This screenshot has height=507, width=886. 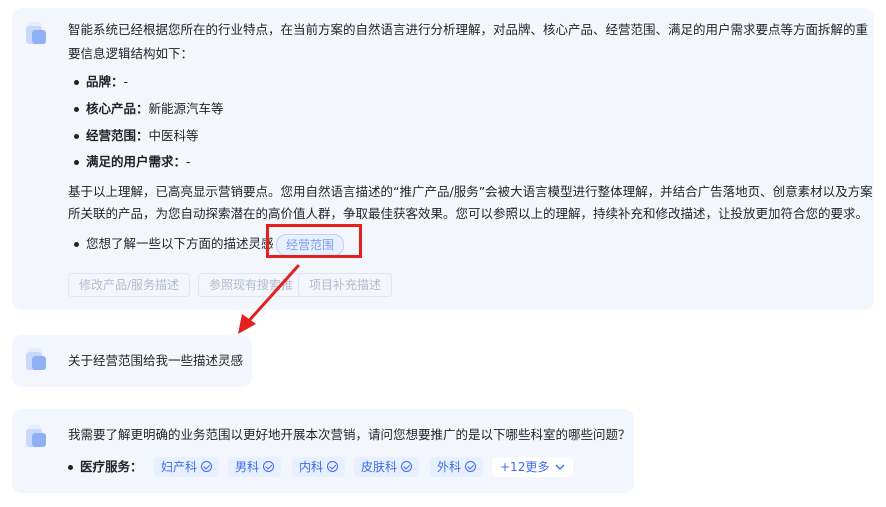 I want to click on assistant-message-scope, so click(x=323, y=451).